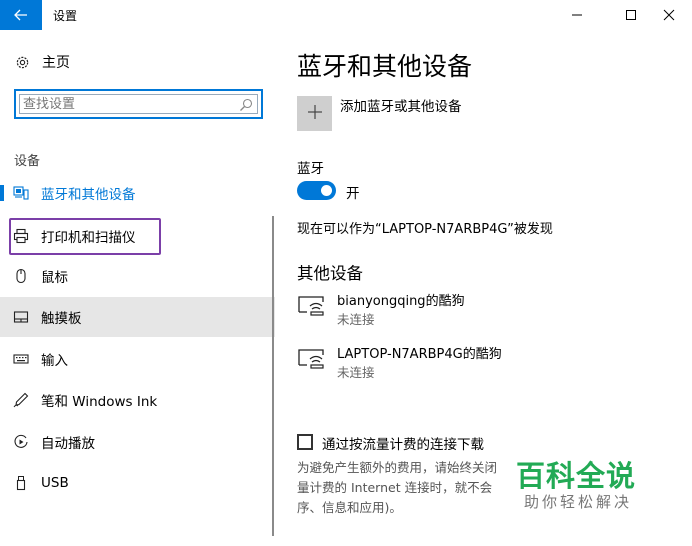 The height and width of the screenshot is (546, 692). I want to click on metered-label: 通过按流量计费的连接下载, so click(403, 443).